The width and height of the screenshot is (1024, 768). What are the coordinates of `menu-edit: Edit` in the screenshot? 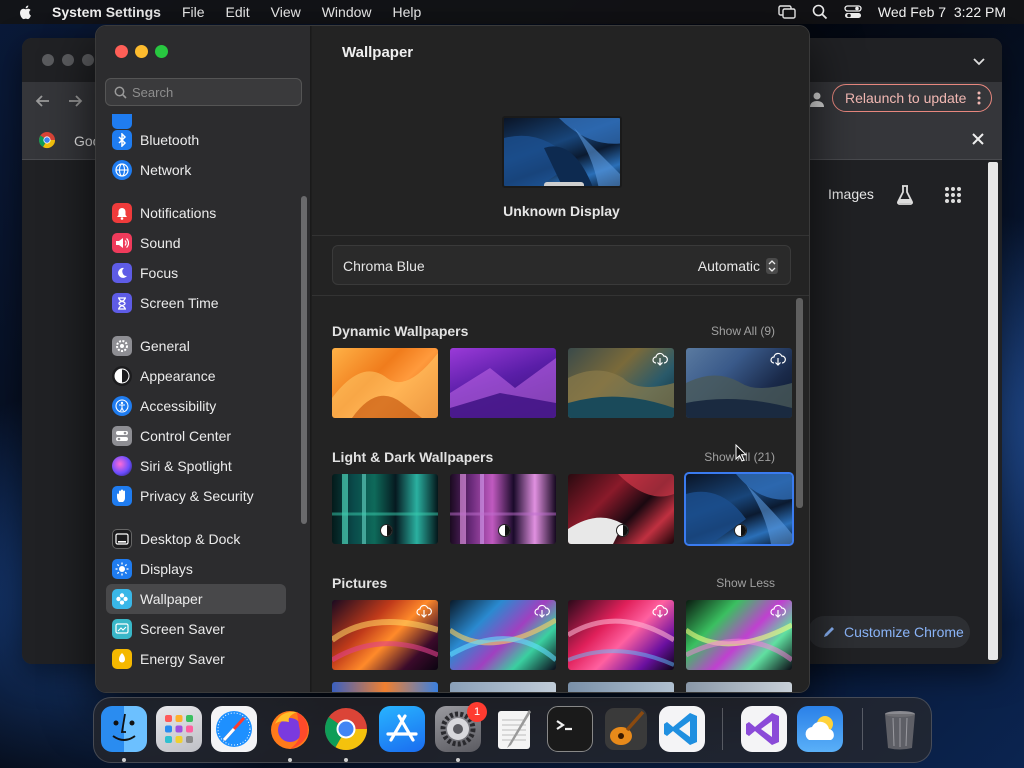 It's located at (238, 12).